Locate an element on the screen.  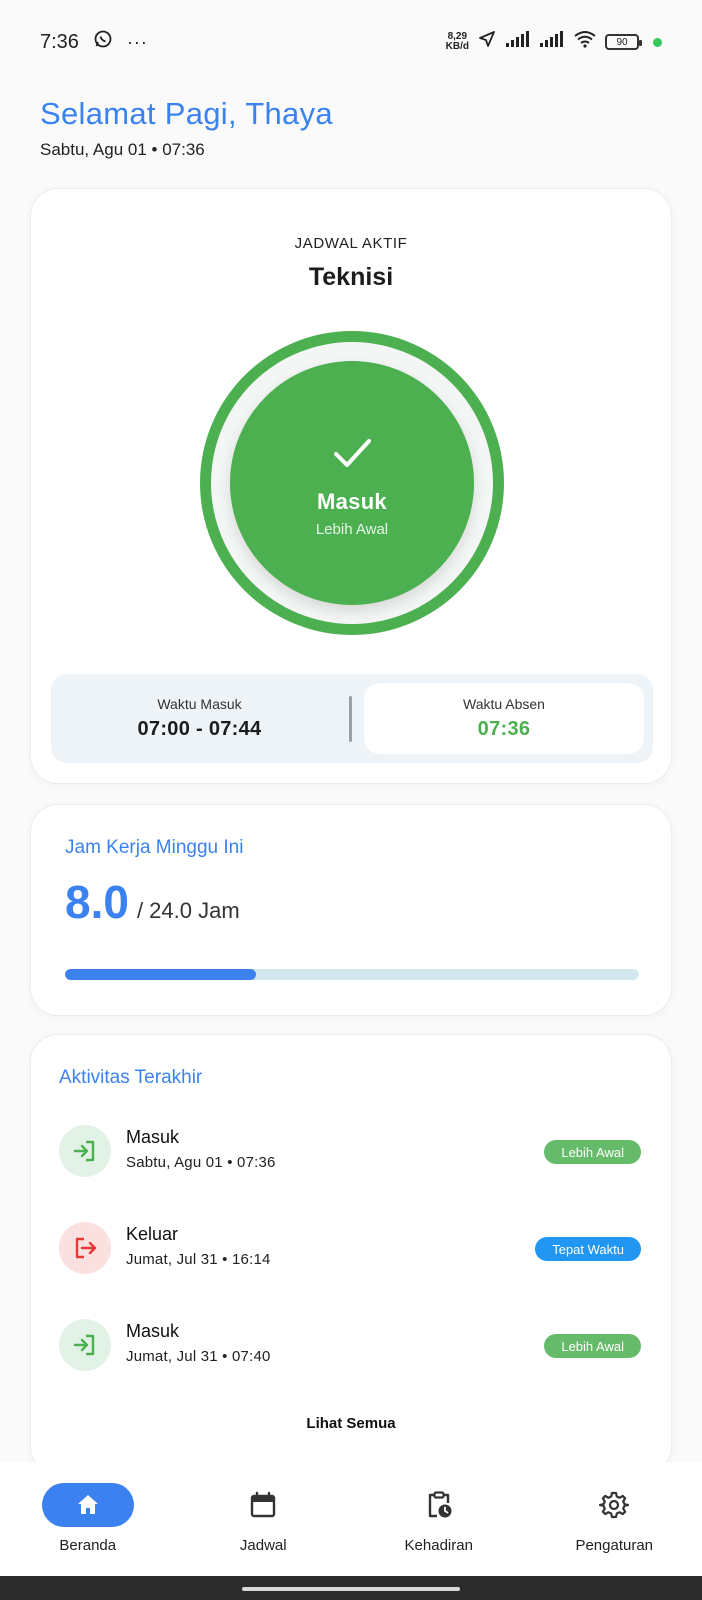
status-sub: Lebih Awal is located at coordinates (352, 529).